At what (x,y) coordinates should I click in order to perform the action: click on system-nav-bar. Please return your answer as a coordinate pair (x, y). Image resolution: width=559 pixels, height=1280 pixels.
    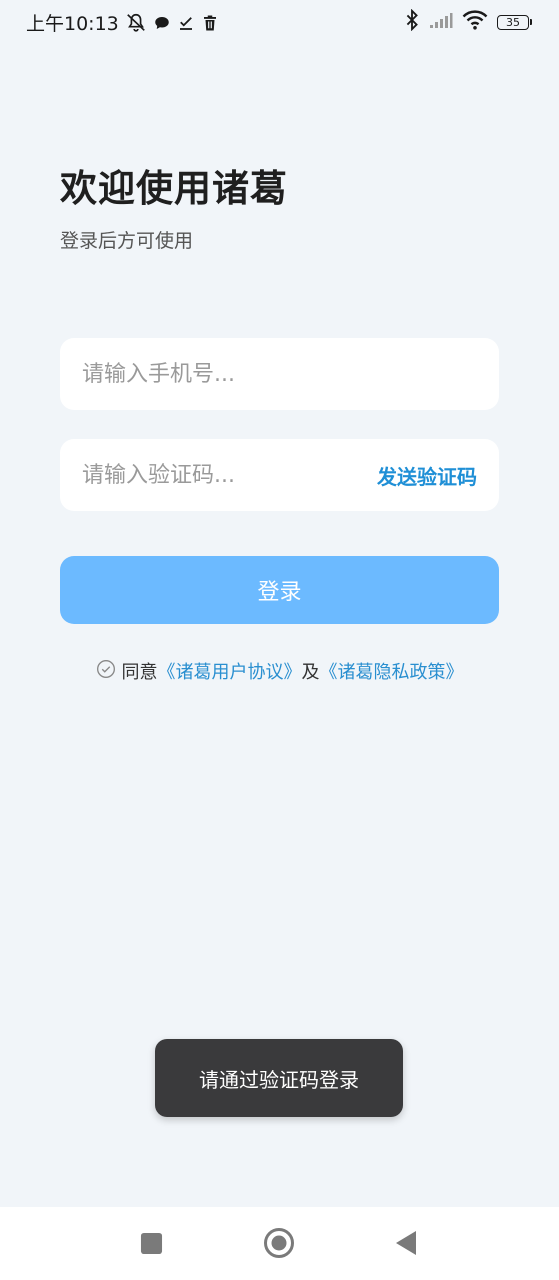
    Looking at the image, I should click on (279, 1243).